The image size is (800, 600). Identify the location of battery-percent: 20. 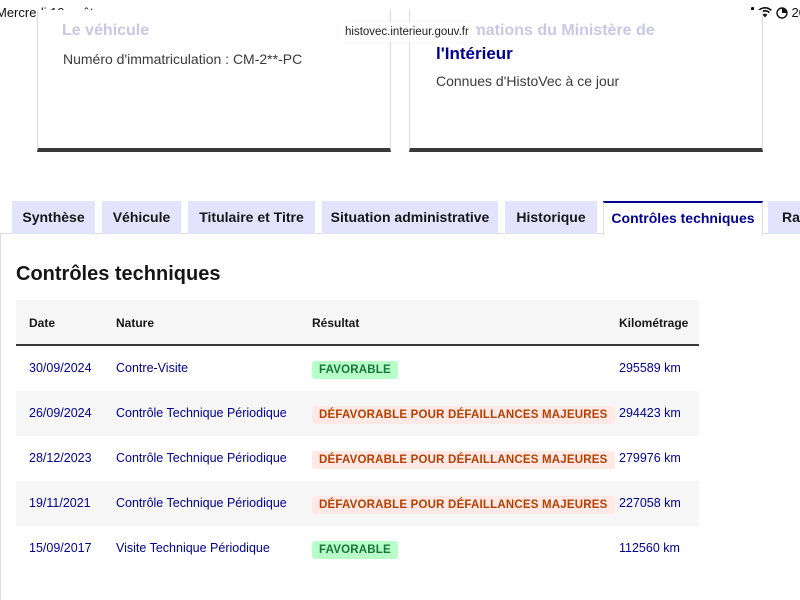
(795, 12).